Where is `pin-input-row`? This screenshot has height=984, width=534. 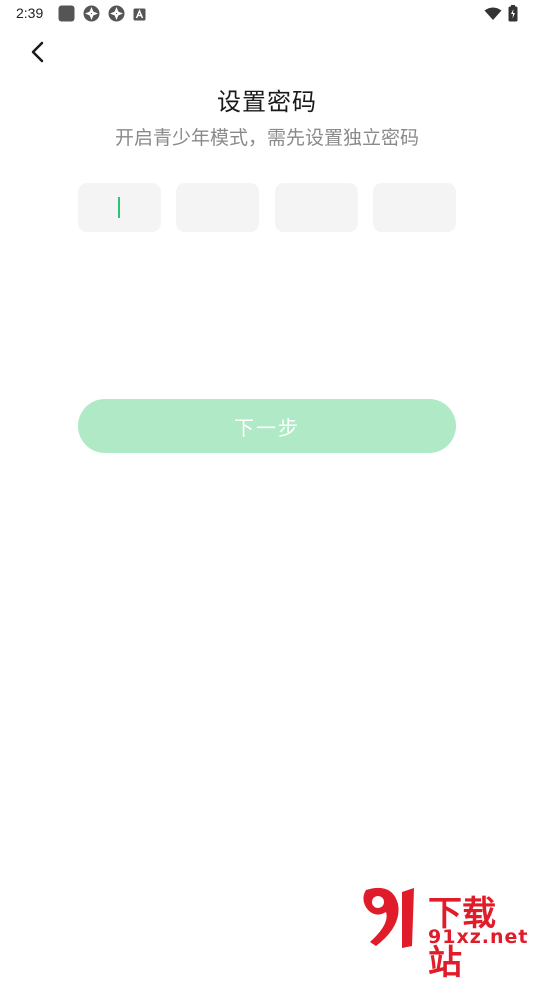 pin-input-row is located at coordinates (267, 207).